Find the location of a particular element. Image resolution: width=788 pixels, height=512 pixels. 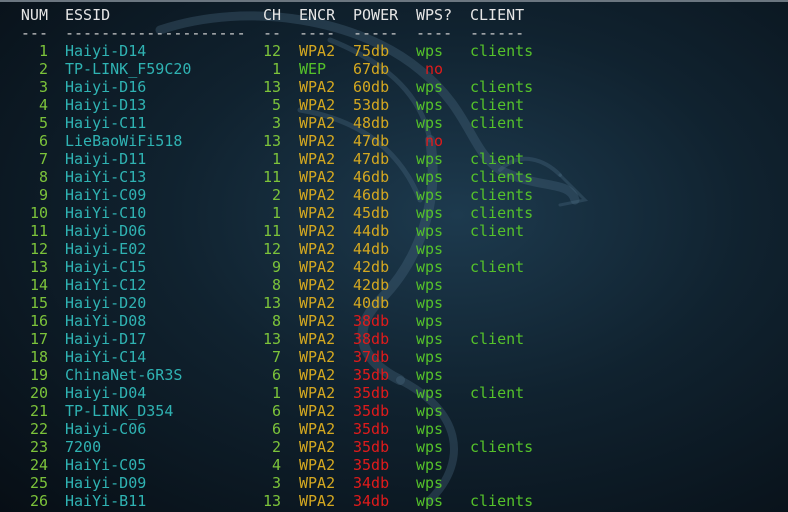

row-ch: 5 is located at coordinates (276, 105).